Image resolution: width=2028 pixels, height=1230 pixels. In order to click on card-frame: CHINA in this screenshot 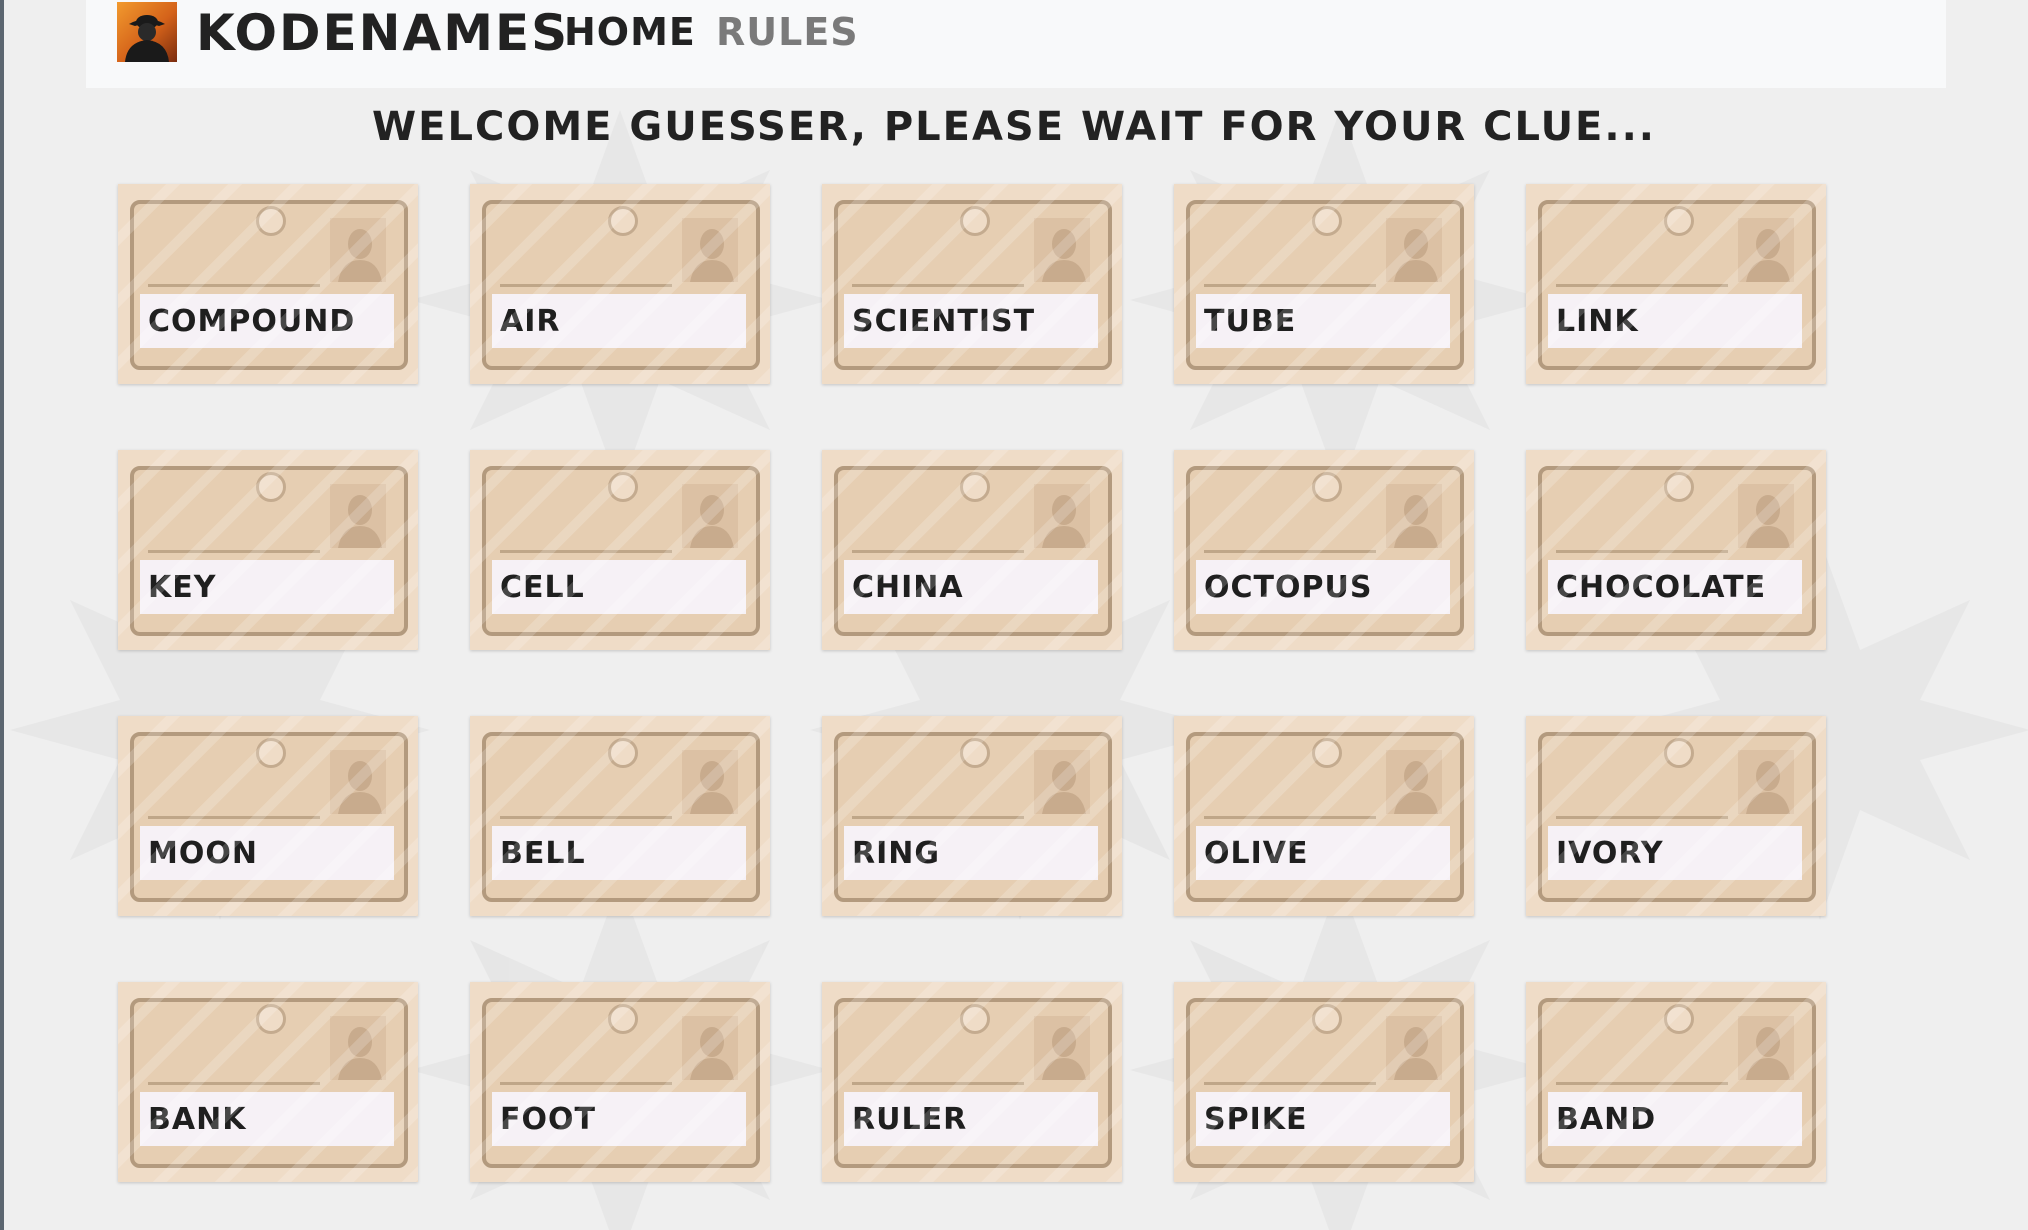, I will do `click(973, 551)`.